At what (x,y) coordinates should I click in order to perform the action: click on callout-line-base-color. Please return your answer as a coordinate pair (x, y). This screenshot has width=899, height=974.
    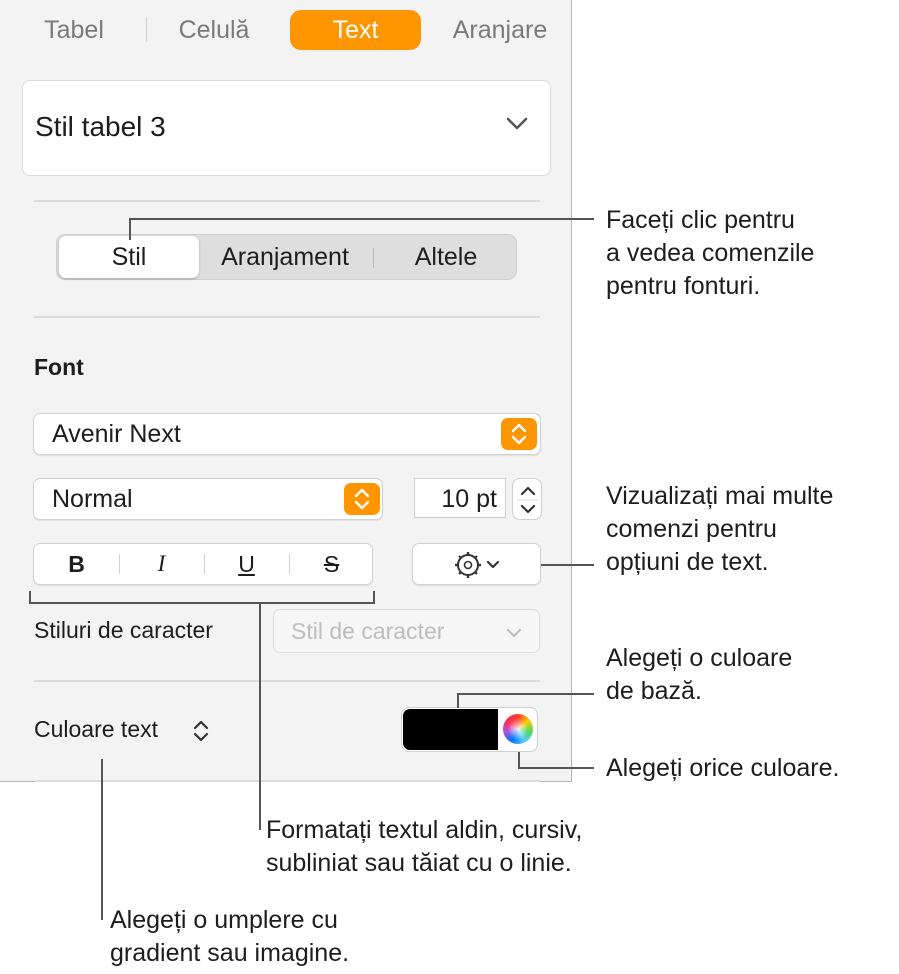
    Looking at the image, I should click on (525, 700).